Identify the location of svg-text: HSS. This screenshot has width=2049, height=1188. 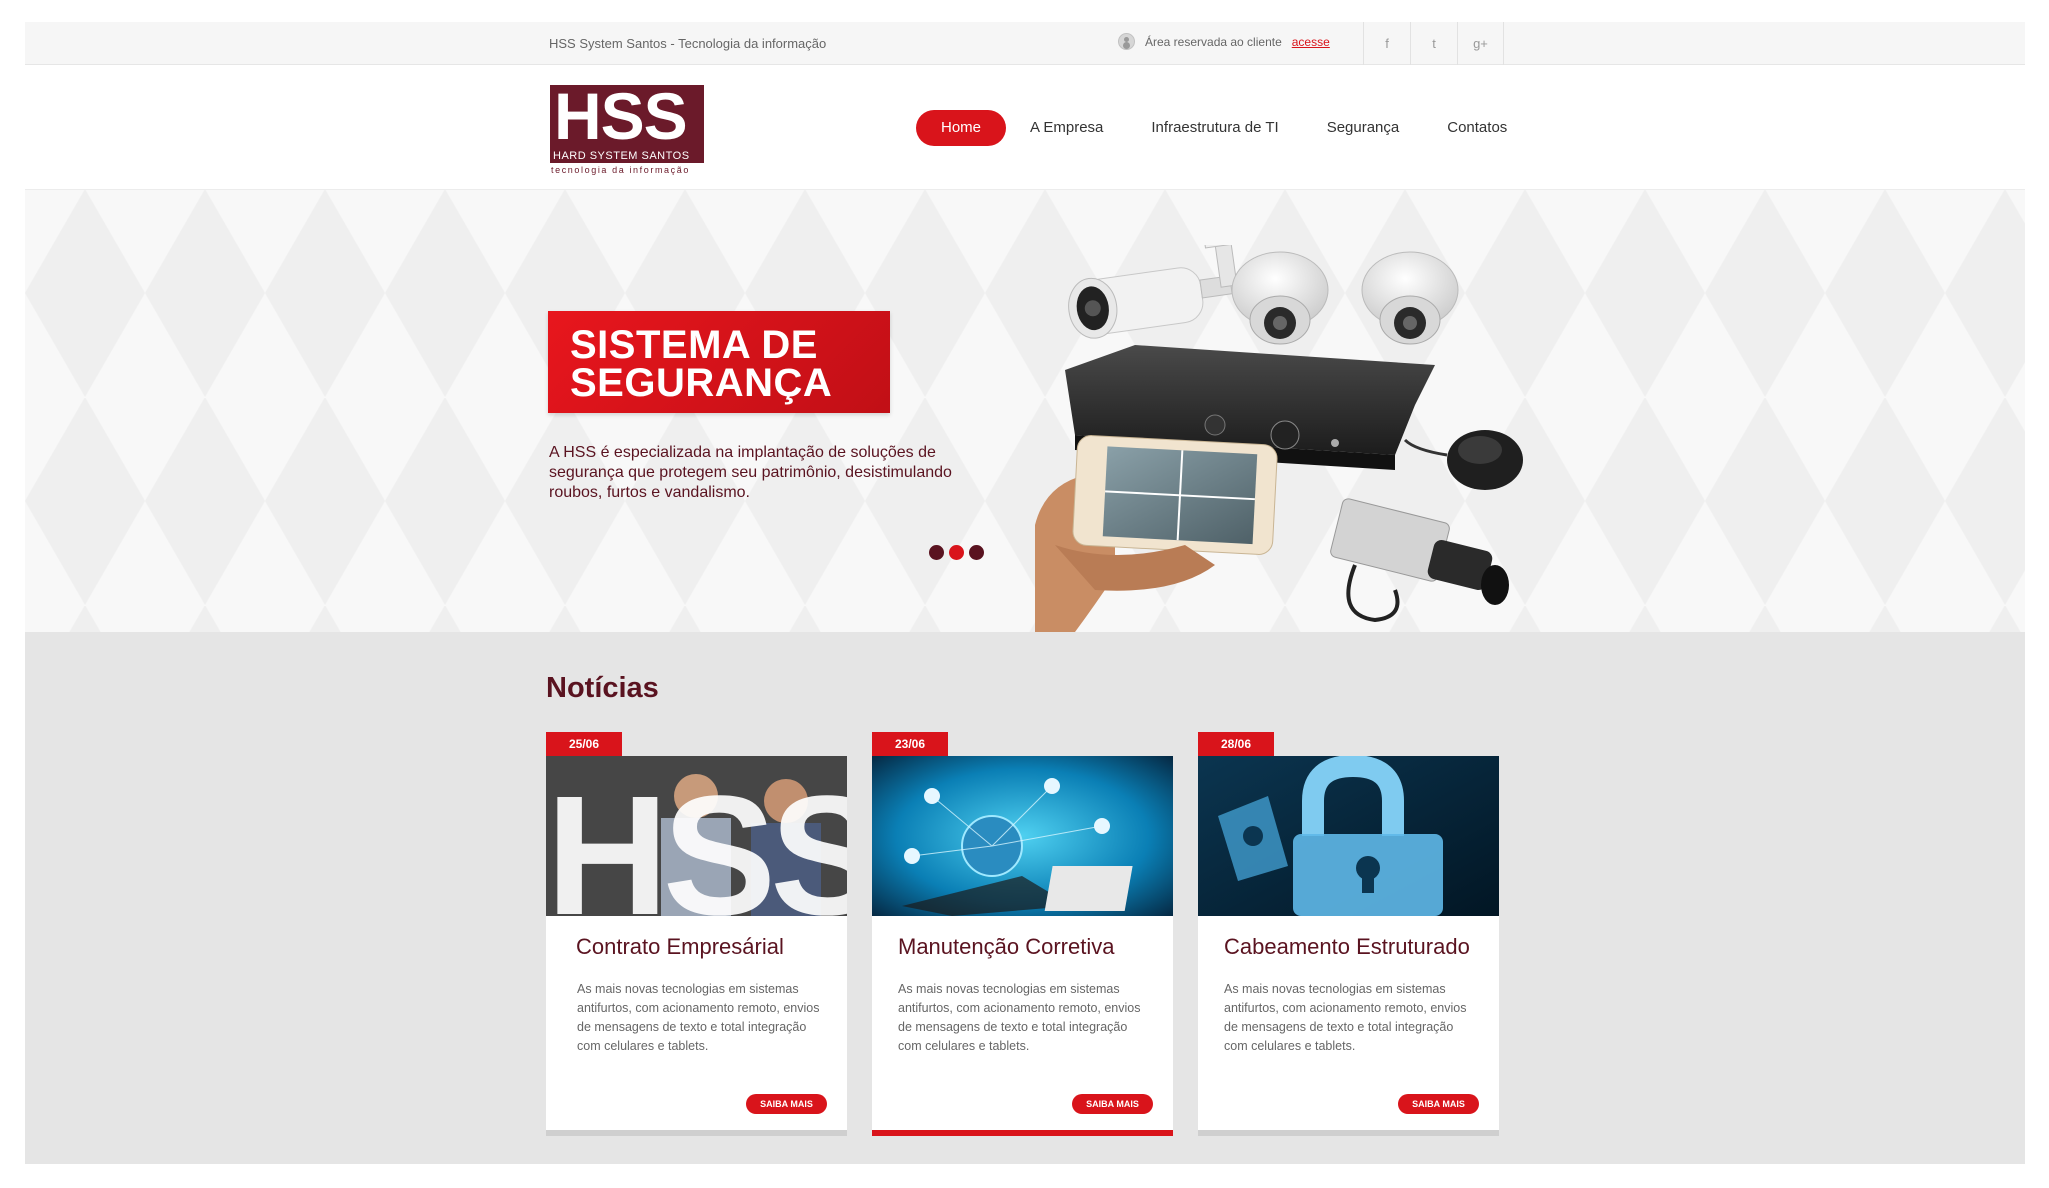
(696, 838).